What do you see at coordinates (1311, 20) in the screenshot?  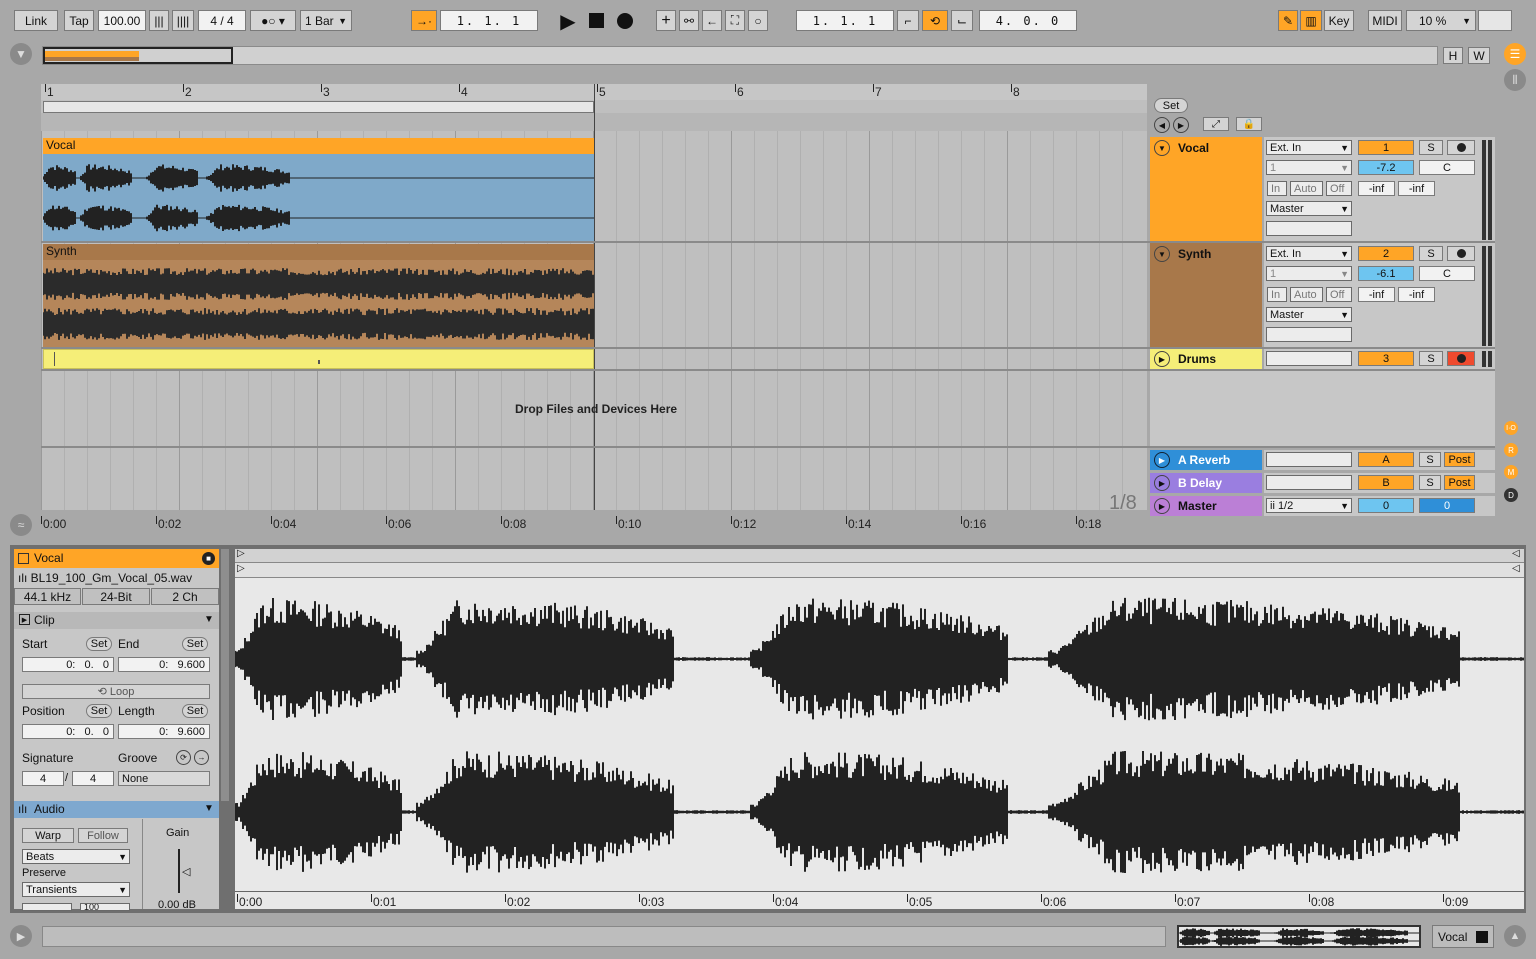 I see `keyboard-icon: ▥` at bounding box center [1311, 20].